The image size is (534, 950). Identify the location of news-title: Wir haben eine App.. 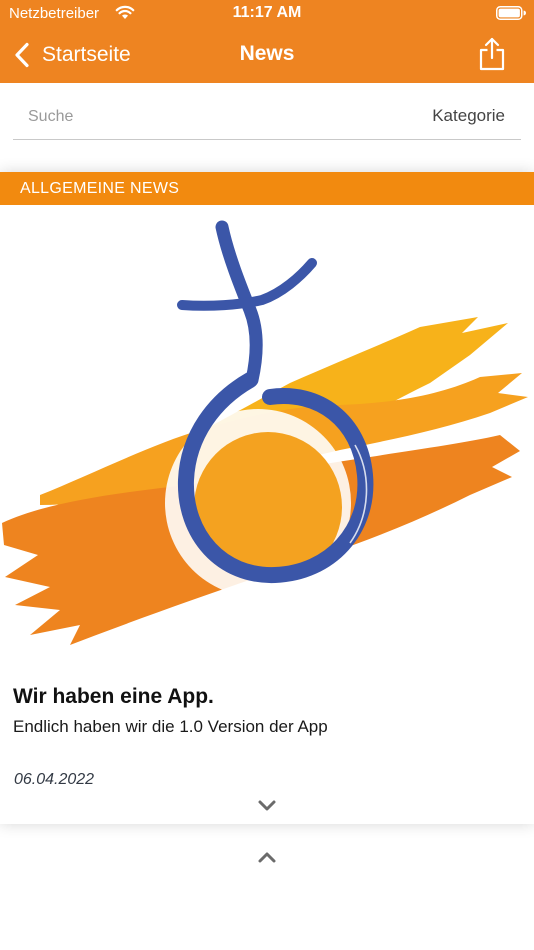
(113, 696).